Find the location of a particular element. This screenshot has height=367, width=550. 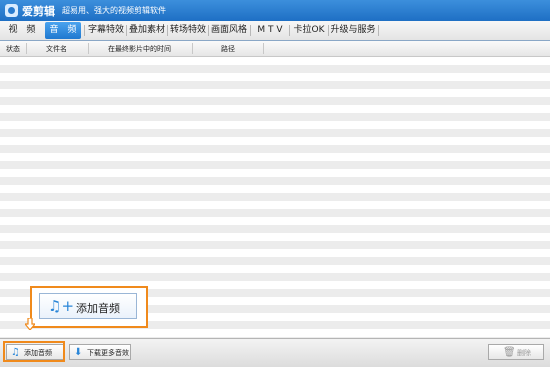

tab-overlay-materials: 叠加素材 is located at coordinates (147, 30).